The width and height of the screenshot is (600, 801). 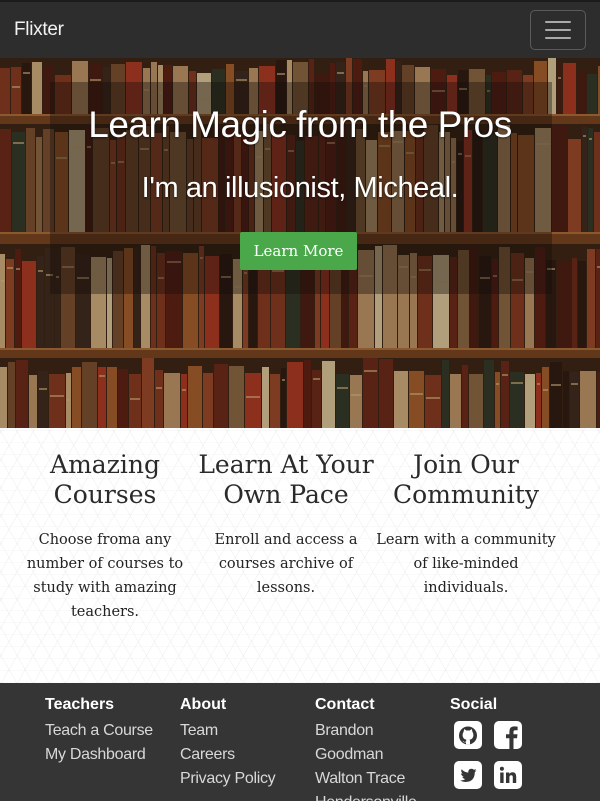 I want to click on footer-column-about: About Team Careers Privacy Policy, so click(x=228, y=743).